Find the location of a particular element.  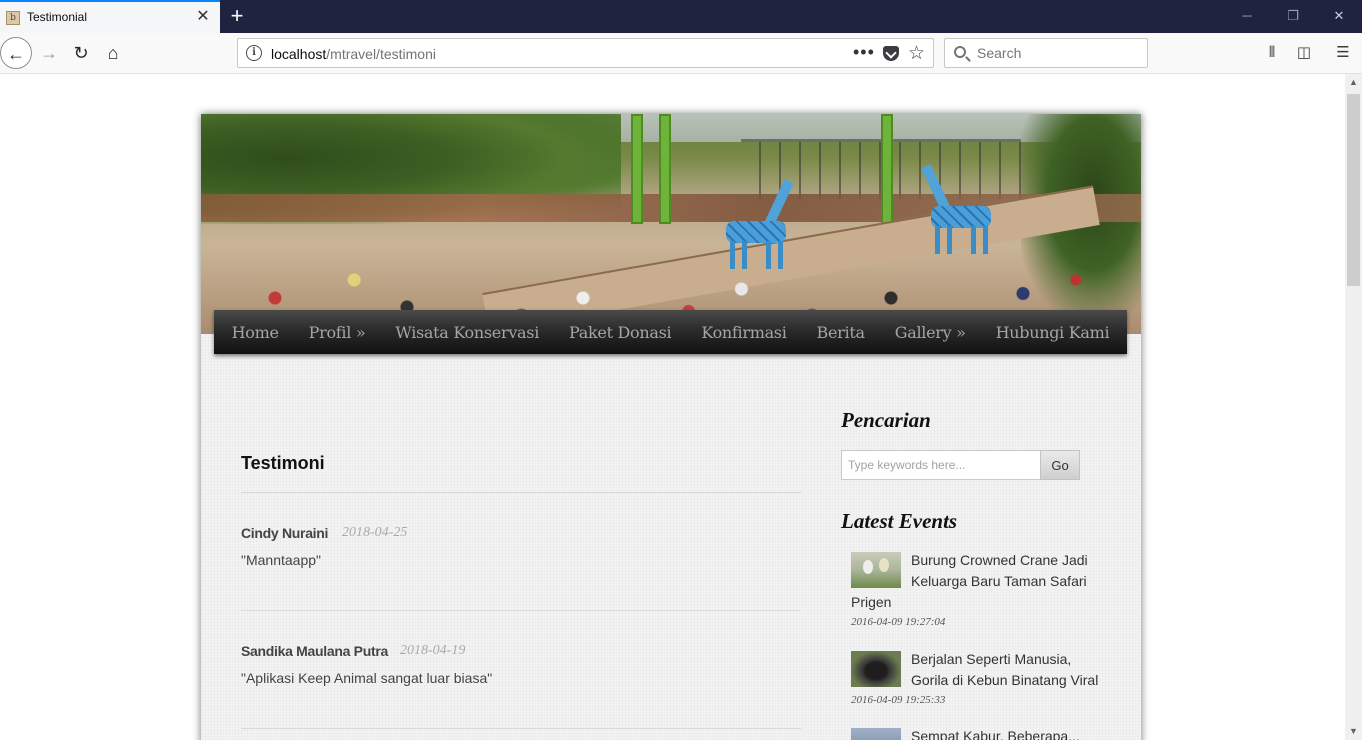

reload-icon: ↻ is located at coordinates (81, 53).